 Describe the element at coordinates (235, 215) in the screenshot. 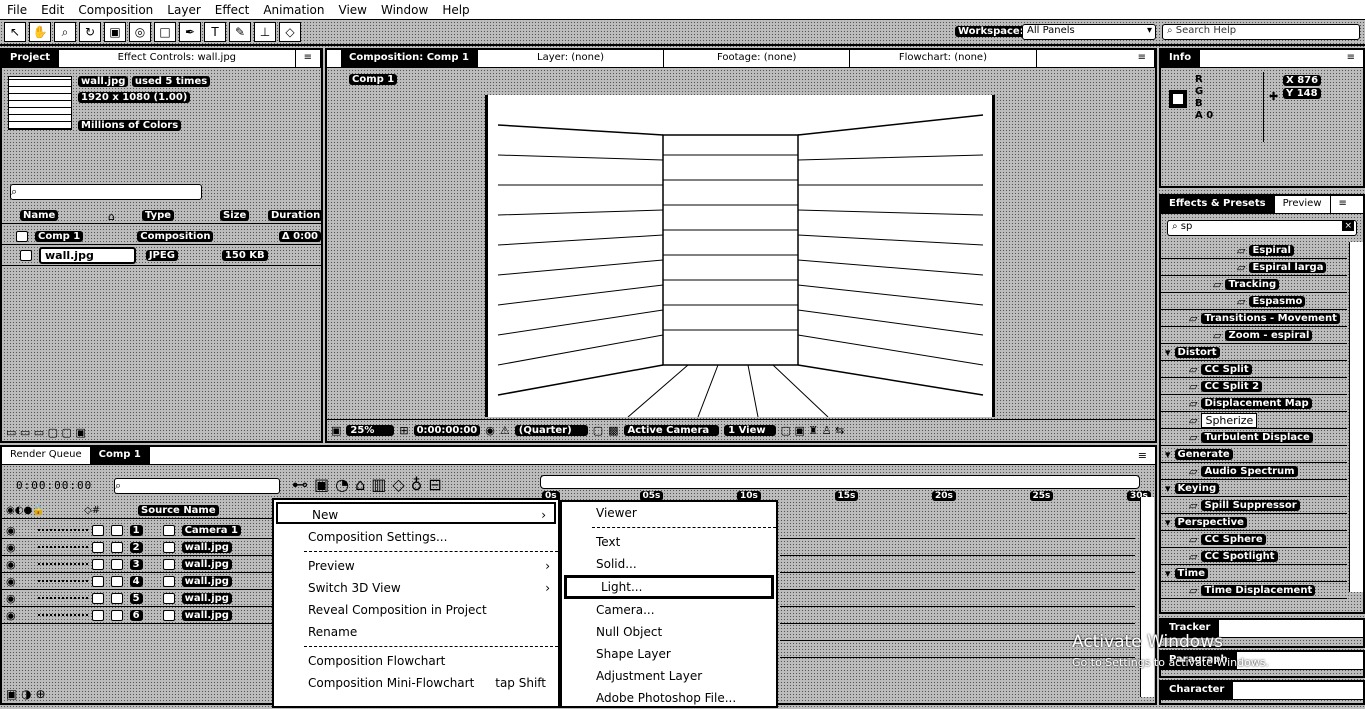

I see `column-size: Size` at that location.